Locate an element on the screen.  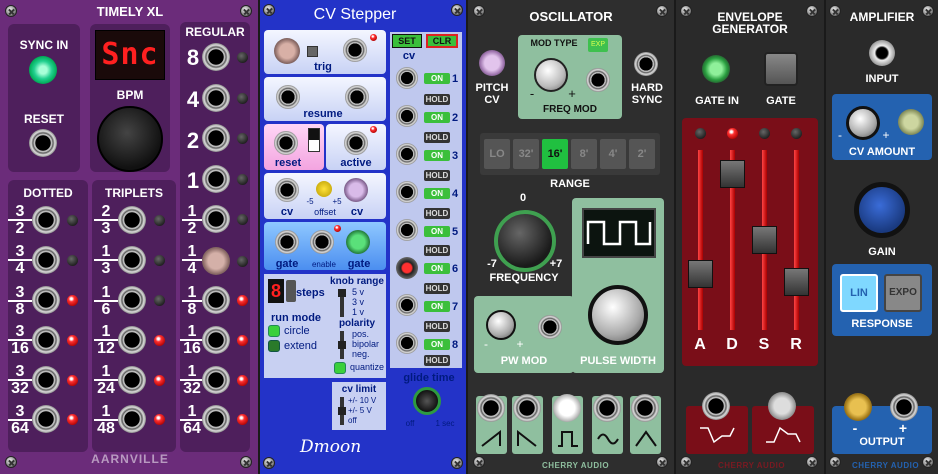
bpm-knob is located at coordinates (130, 139).